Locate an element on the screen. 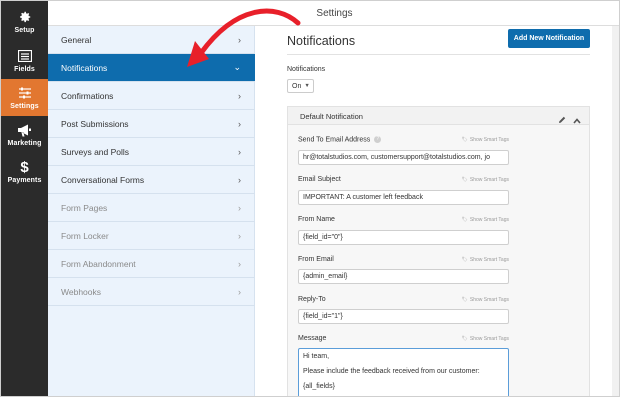 This screenshot has width=620, height=397. rail-label-payments: Payments is located at coordinates (24, 180).